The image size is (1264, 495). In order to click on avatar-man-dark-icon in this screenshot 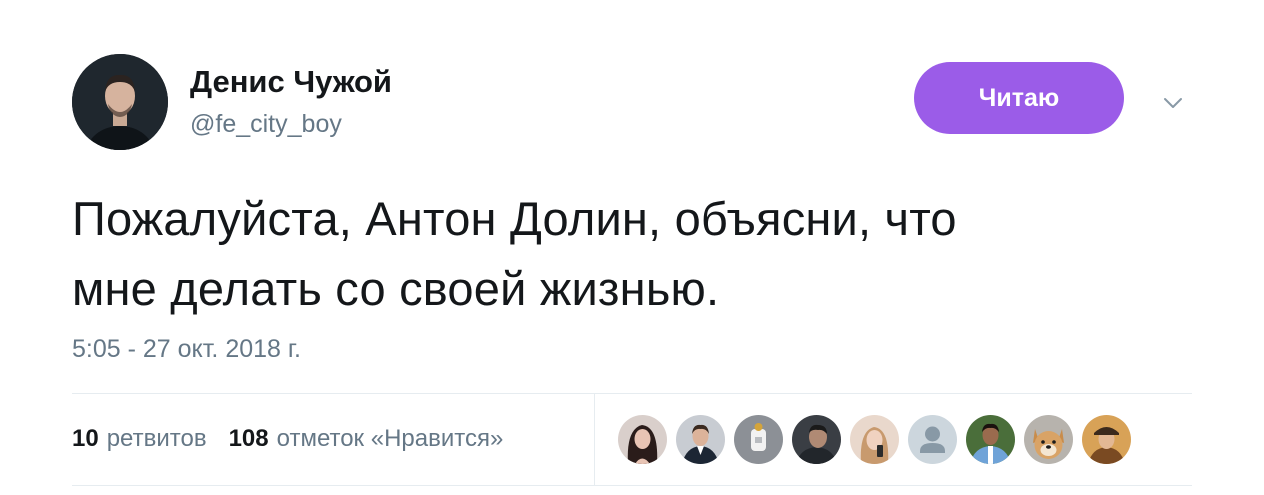, I will do `click(816, 439)`.